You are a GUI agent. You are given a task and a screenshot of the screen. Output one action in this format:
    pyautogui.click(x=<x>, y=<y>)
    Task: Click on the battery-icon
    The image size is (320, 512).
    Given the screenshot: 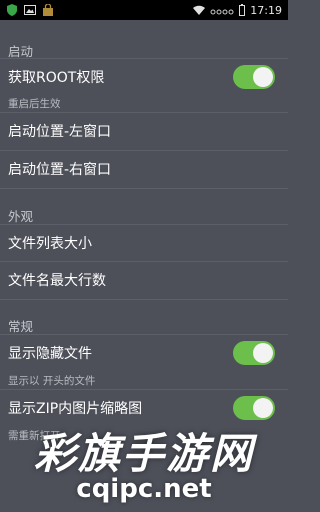 What is the action you would take?
    pyautogui.click(x=242, y=10)
    